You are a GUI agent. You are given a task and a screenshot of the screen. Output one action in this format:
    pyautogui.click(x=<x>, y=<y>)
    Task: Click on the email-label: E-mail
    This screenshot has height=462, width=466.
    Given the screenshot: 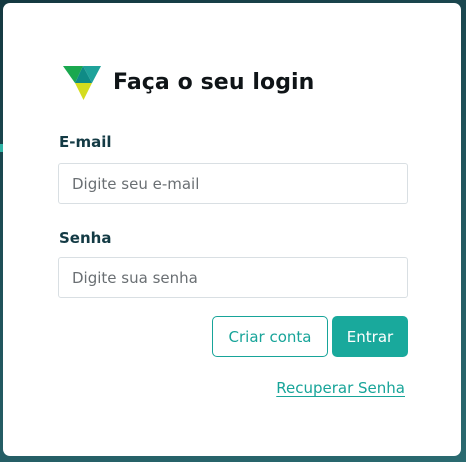 What is the action you would take?
    pyautogui.click(x=85, y=142)
    